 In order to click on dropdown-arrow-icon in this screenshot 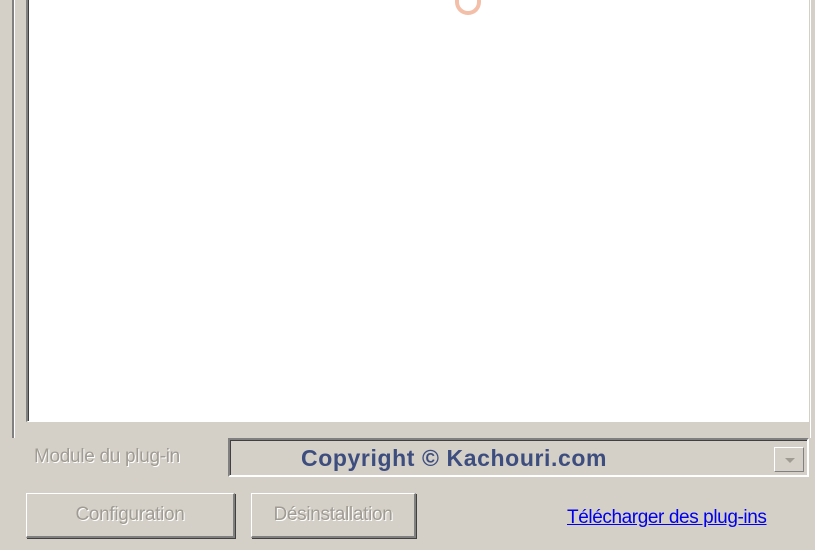, I will do `click(789, 459)`.